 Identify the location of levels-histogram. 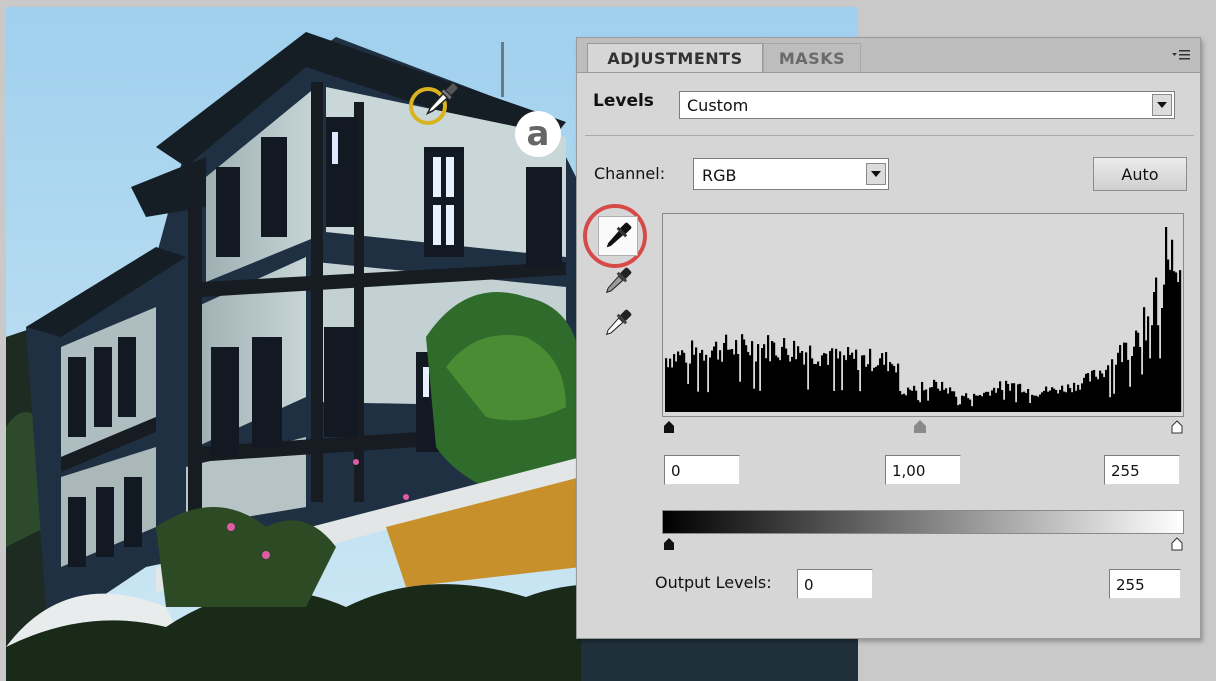
(923, 315).